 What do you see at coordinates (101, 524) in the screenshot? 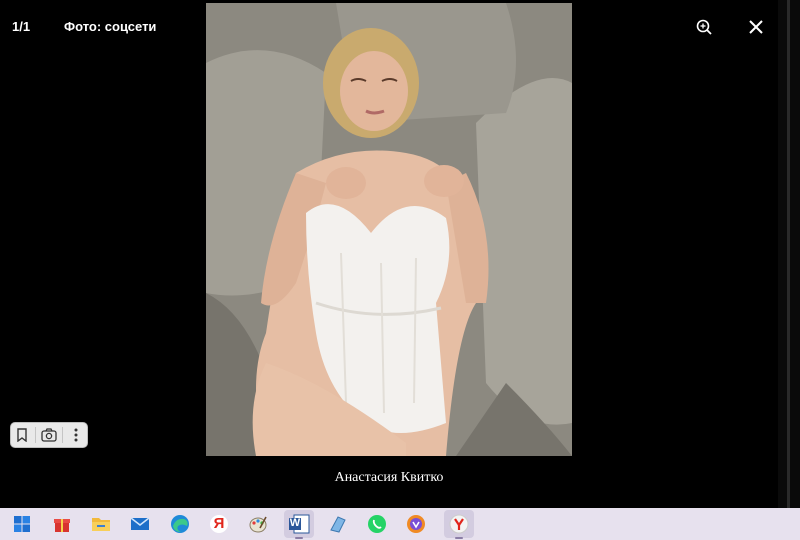
I see `folder-icon` at bounding box center [101, 524].